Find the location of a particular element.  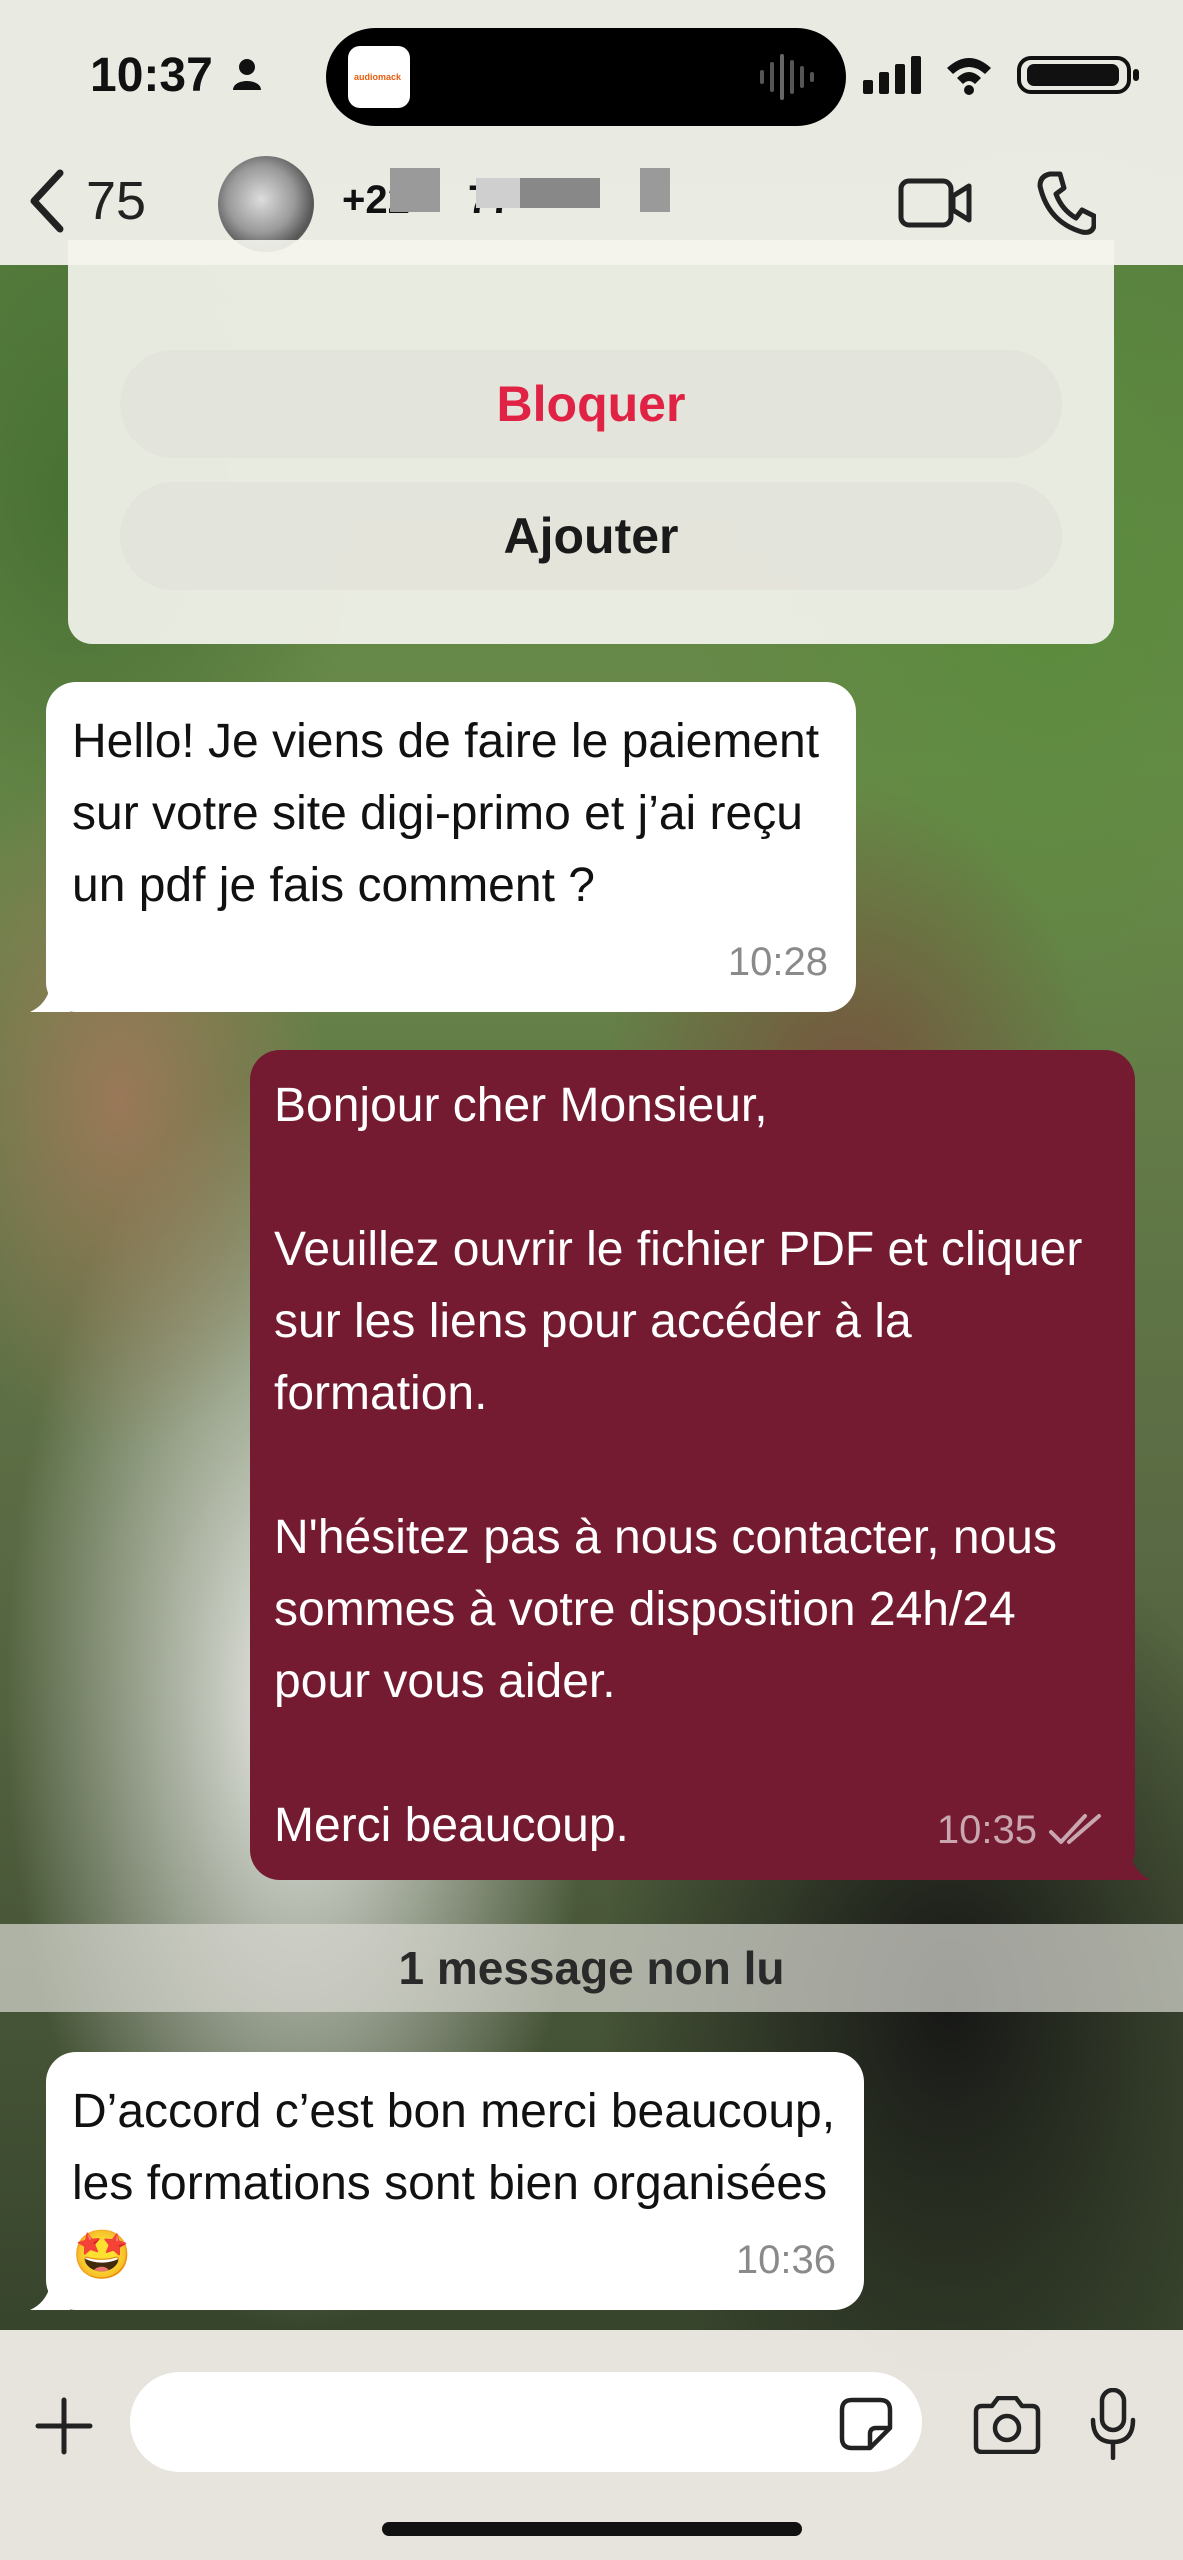

unknown-contact-card: Bloquer Ajouter is located at coordinates (591, 442).